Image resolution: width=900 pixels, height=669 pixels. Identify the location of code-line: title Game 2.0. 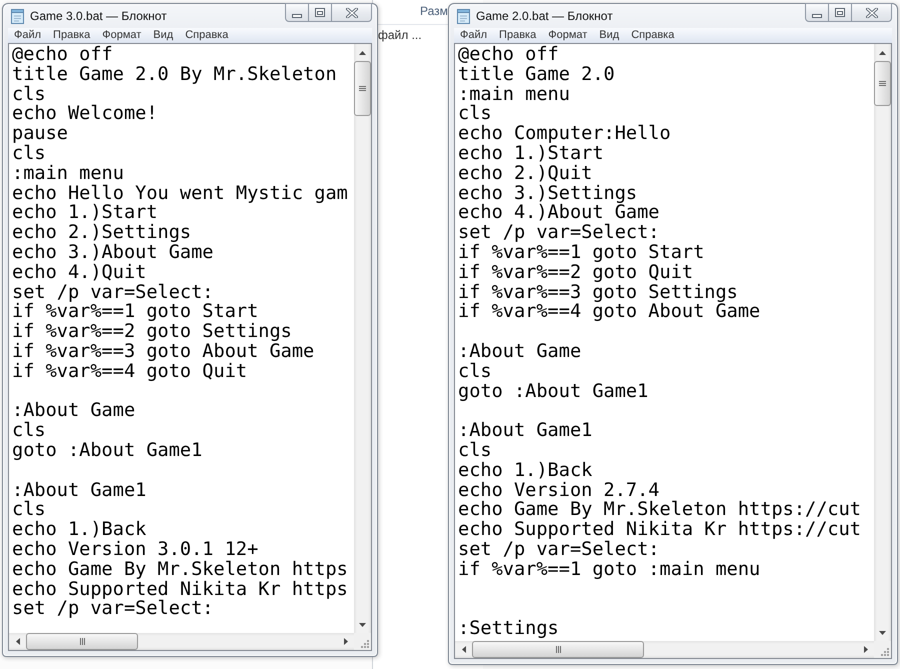
(536, 74).